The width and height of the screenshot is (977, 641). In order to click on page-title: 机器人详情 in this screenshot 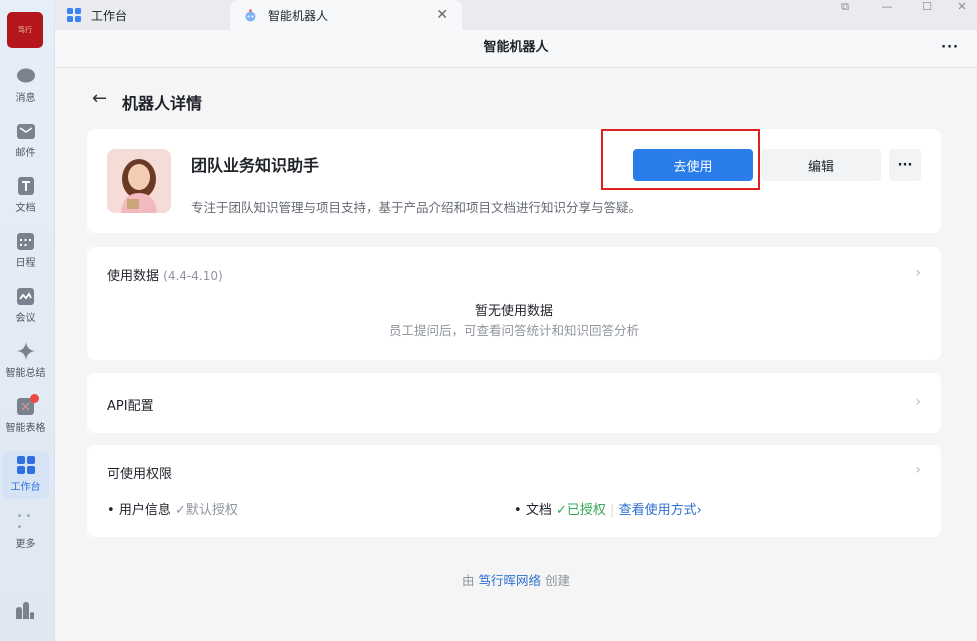, I will do `click(162, 103)`.